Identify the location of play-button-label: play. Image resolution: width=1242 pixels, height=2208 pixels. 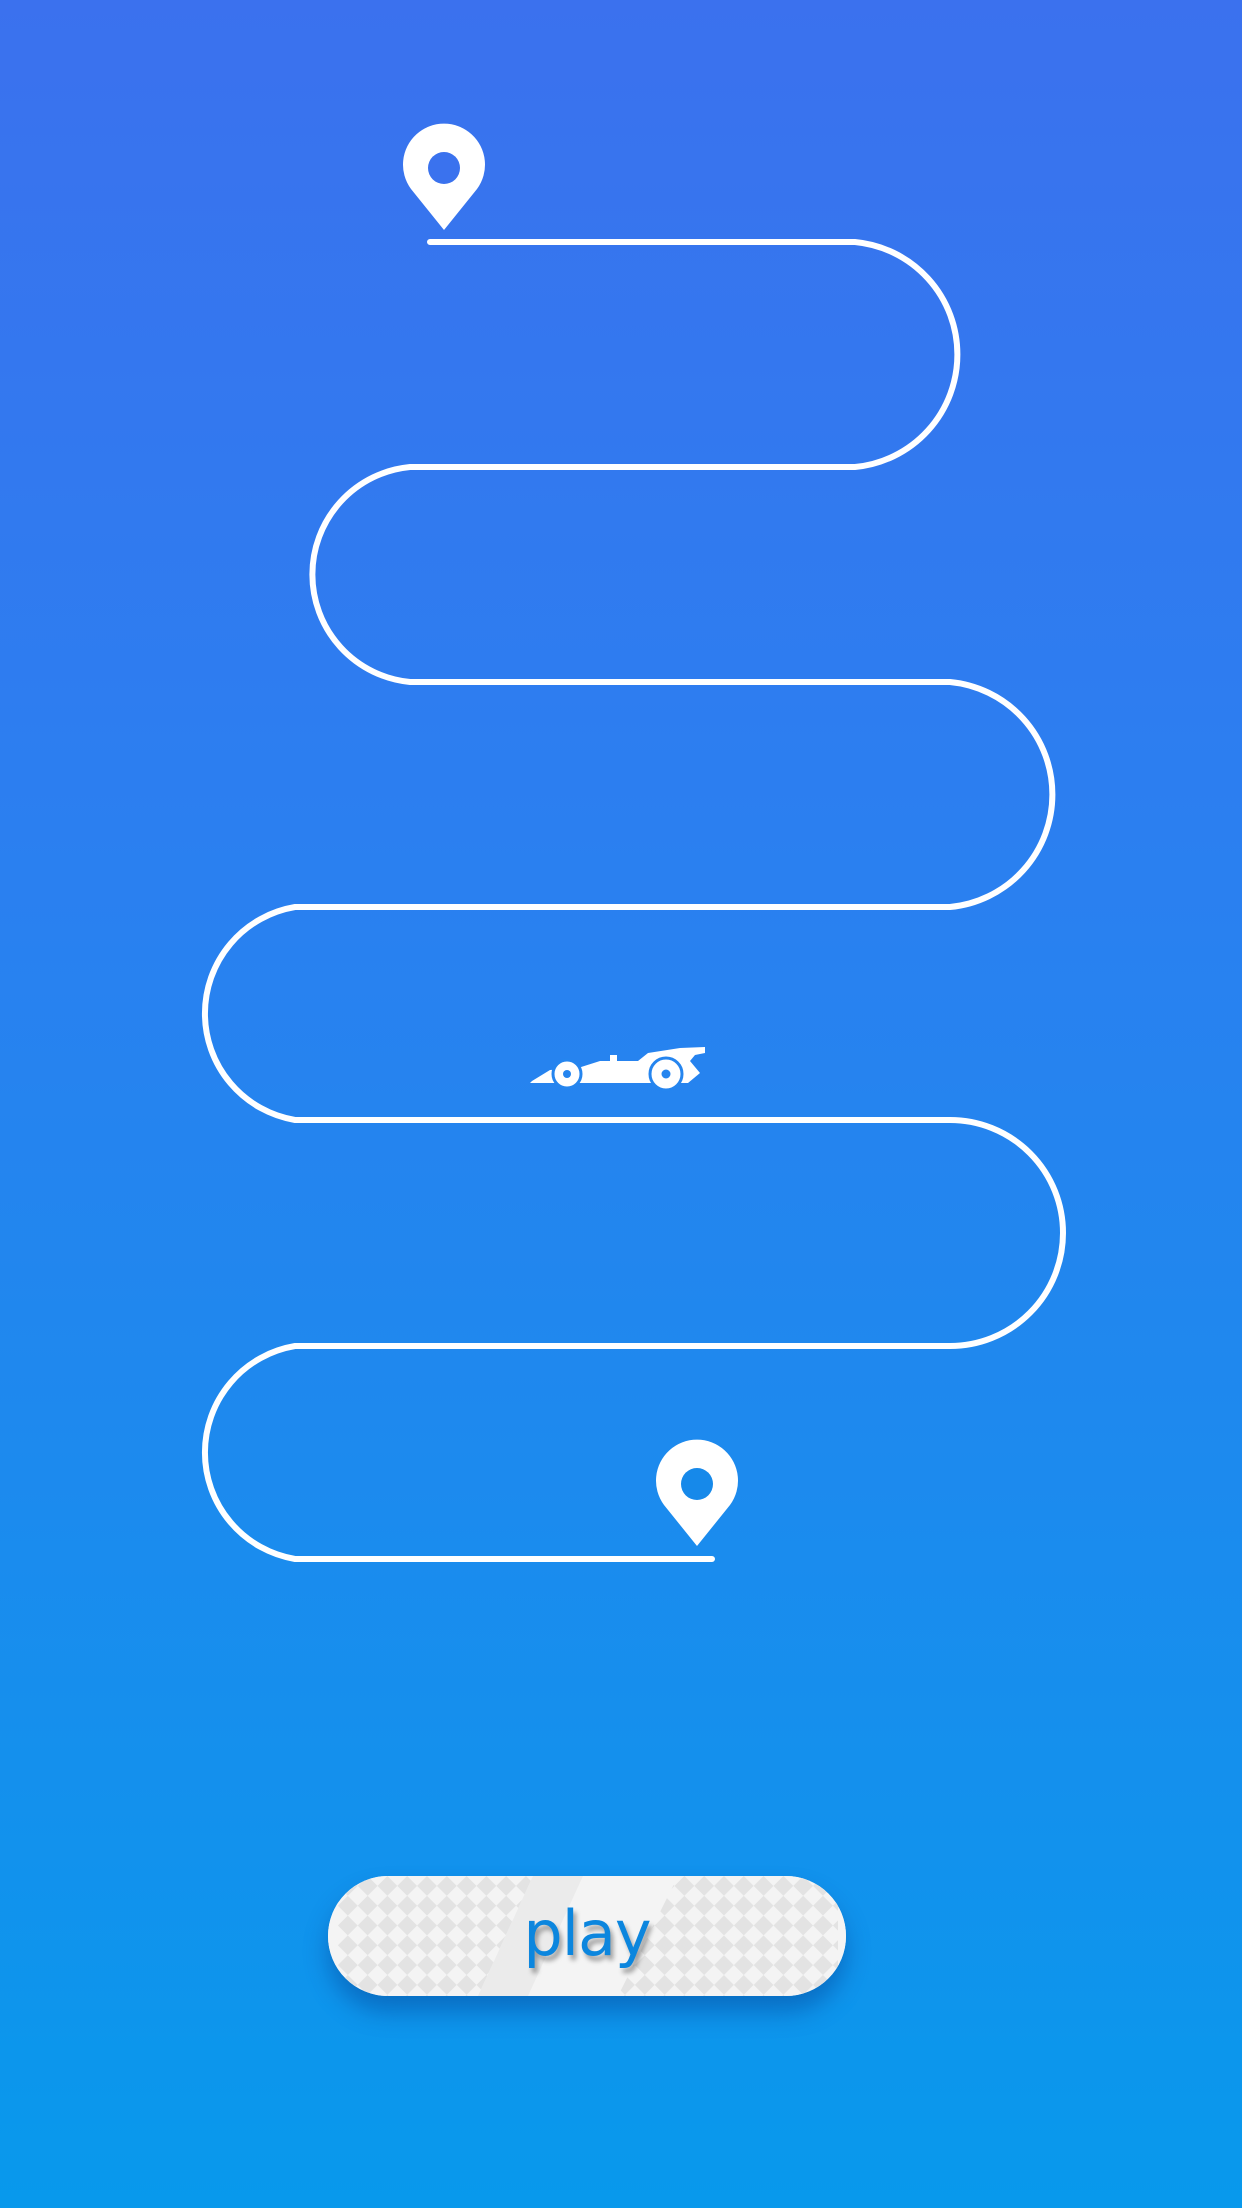
(587, 1933).